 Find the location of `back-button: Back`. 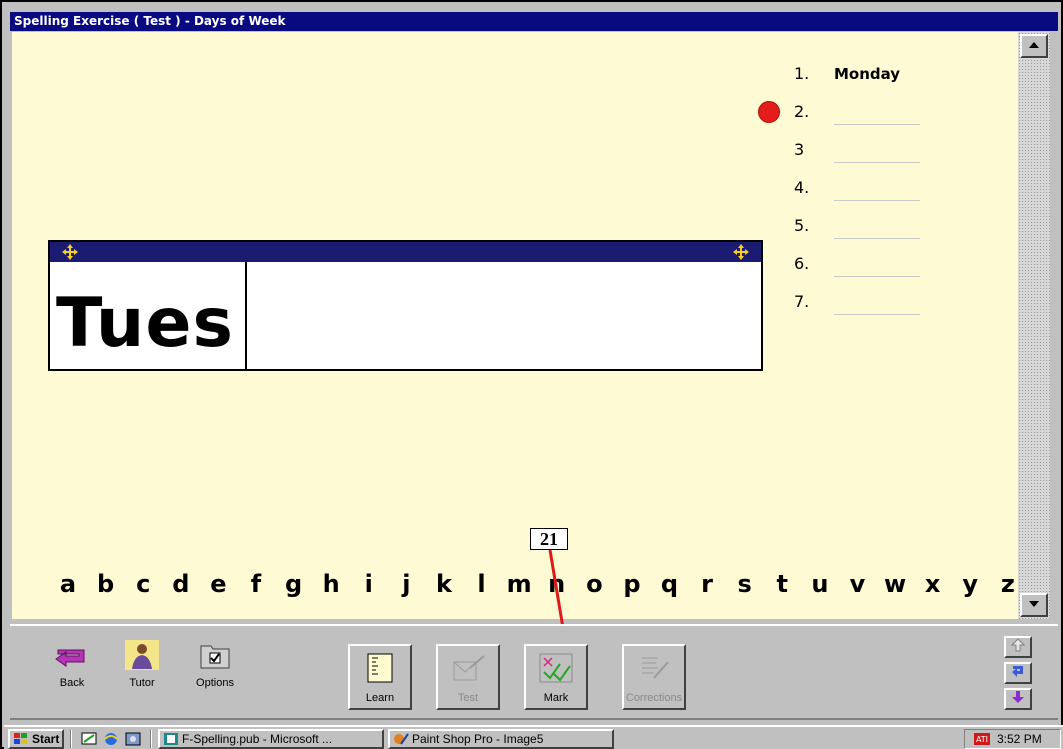

back-button: Back is located at coordinates (72, 664).